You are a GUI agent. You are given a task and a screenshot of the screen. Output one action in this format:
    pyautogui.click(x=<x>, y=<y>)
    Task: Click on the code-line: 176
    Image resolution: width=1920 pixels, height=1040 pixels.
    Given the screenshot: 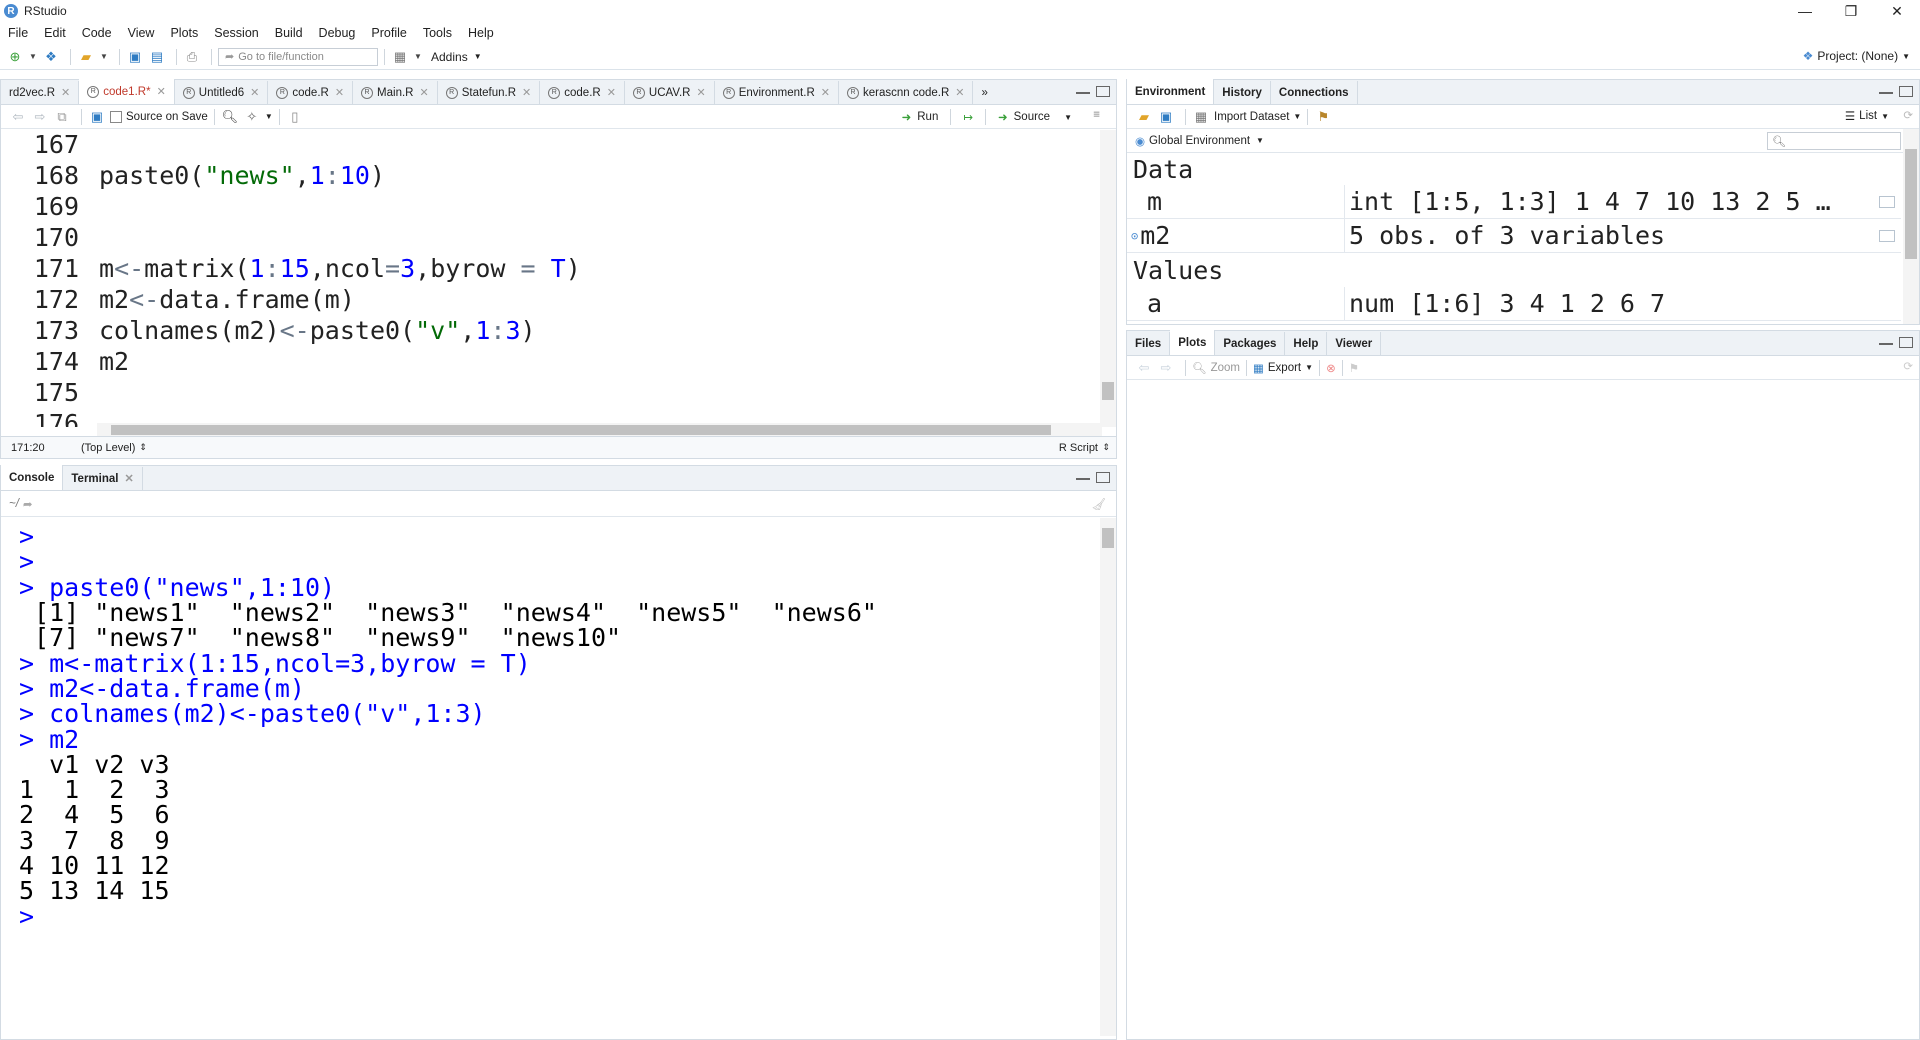 What is the action you would take?
    pyautogui.click(x=50, y=417)
    